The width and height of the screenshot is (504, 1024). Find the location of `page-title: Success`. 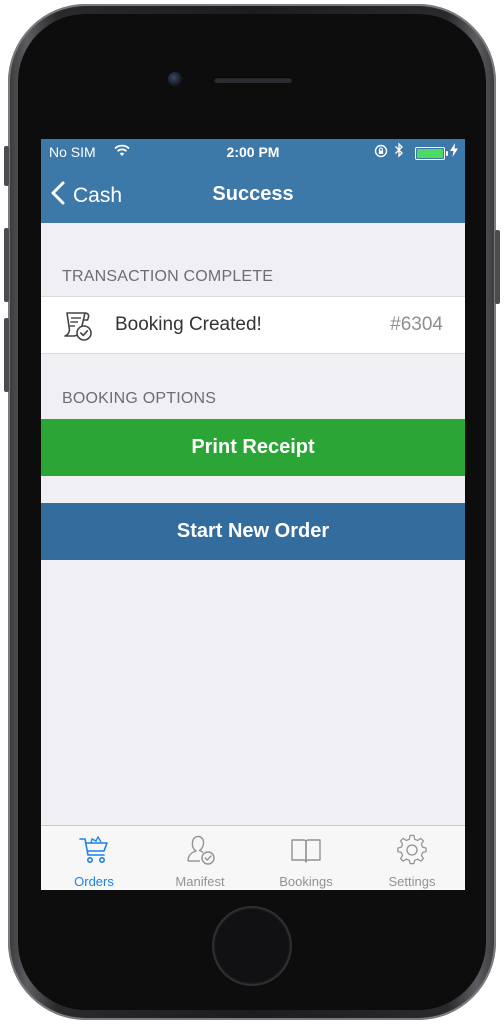

page-title: Success is located at coordinates (253, 194).